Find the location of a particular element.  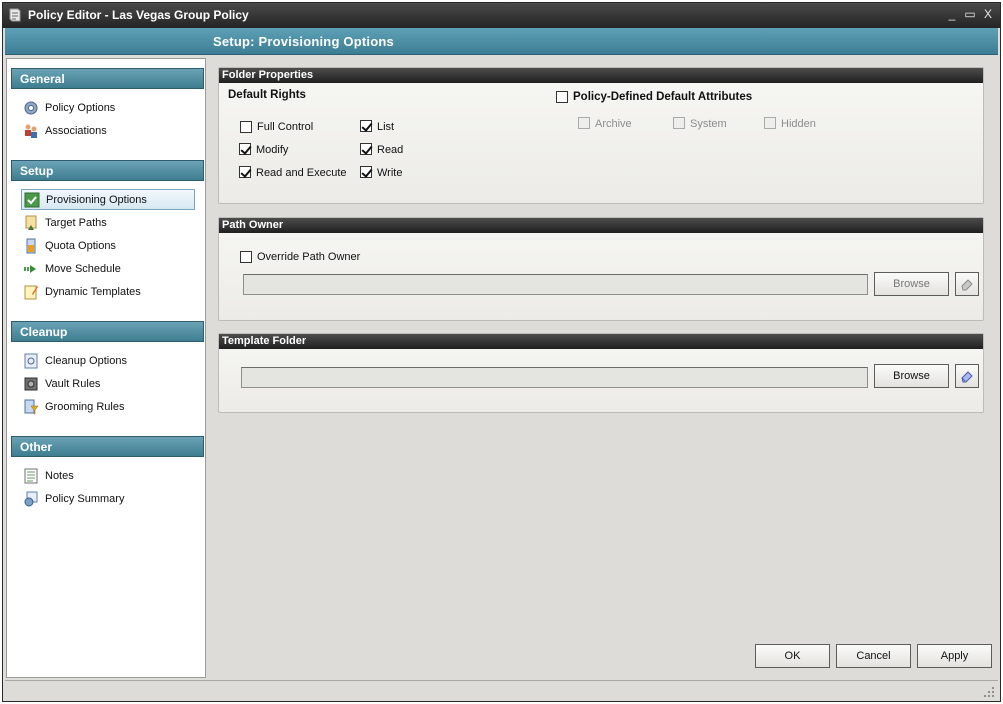

sidebar-section-other: Other is located at coordinates (107, 446).